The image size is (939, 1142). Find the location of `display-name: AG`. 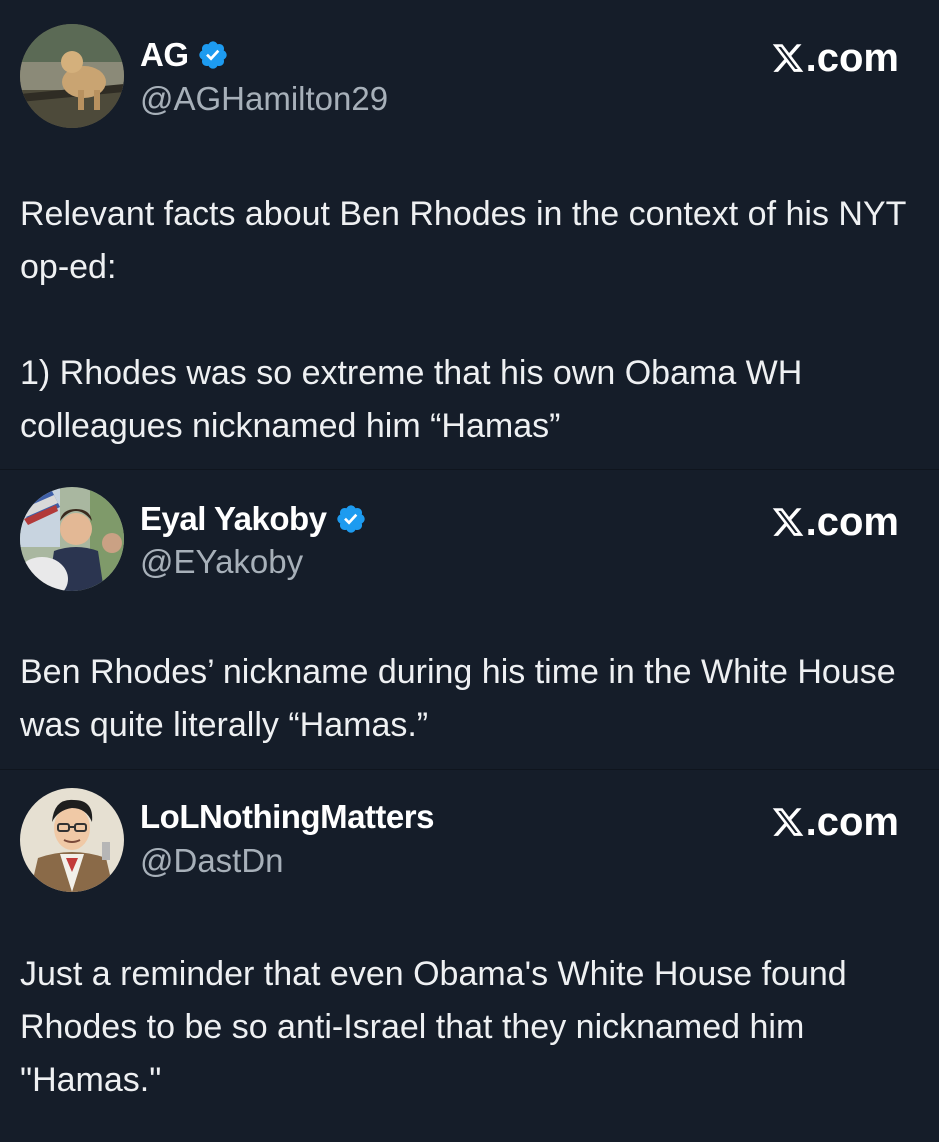

display-name: AG is located at coordinates (164, 55).